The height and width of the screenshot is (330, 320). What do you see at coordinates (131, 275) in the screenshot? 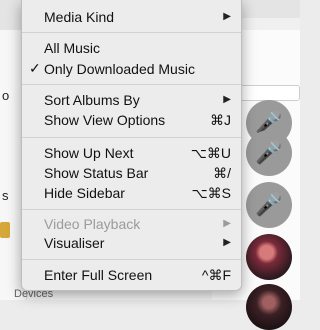
I see `menu-item-enter-full-screen: Enter Full Screen ^⌘F` at bounding box center [131, 275].